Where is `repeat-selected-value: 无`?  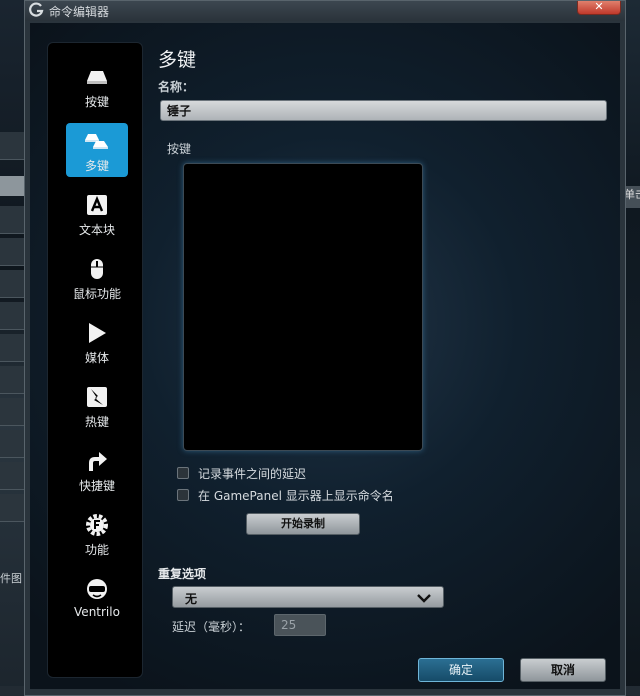 repeat-selected-value: 无 is located at coordinates (191, 599).